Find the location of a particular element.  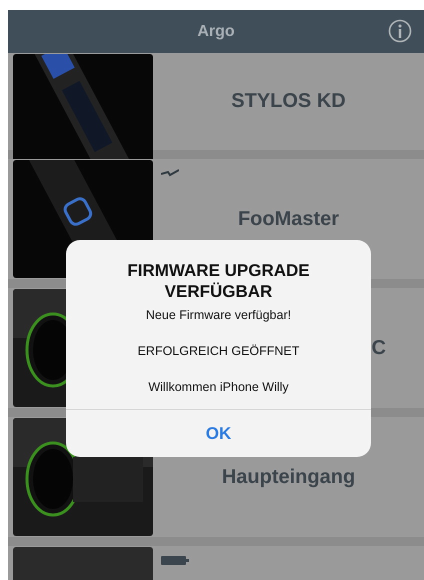

ok-button: OK is located at coordinates (218, 433).